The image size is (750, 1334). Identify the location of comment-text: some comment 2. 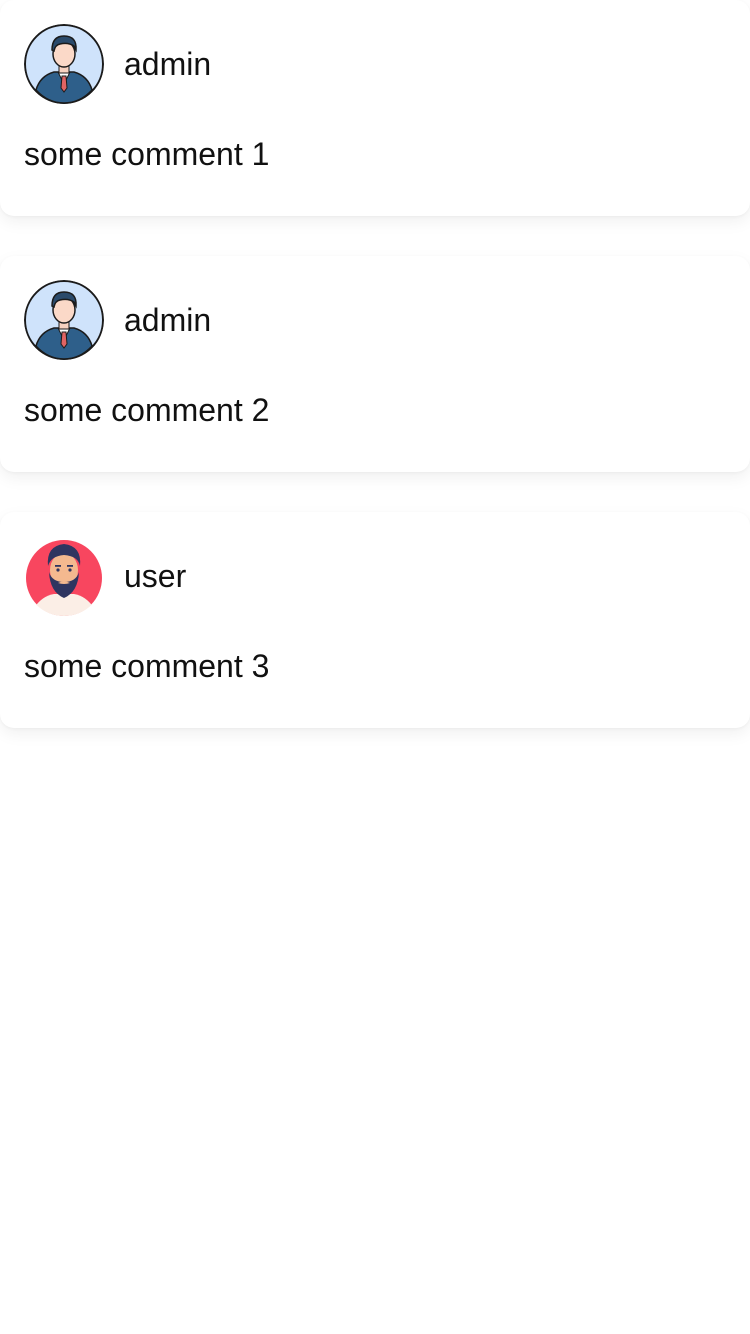
(147, 410).